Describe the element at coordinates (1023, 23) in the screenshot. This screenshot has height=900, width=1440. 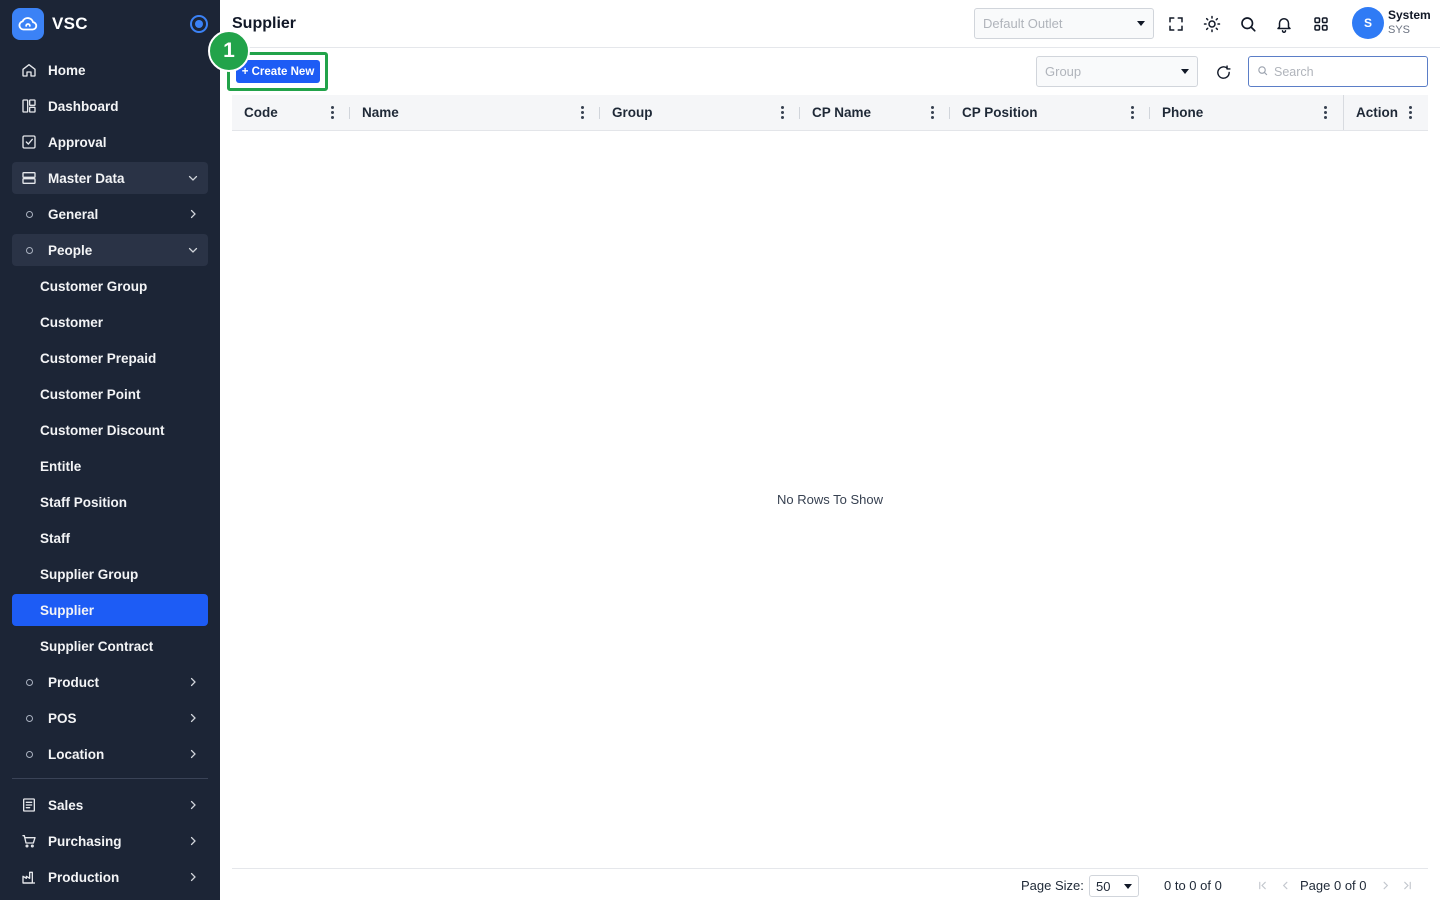
I see `outlet-select-placeholder: Default Outlet` at that location.